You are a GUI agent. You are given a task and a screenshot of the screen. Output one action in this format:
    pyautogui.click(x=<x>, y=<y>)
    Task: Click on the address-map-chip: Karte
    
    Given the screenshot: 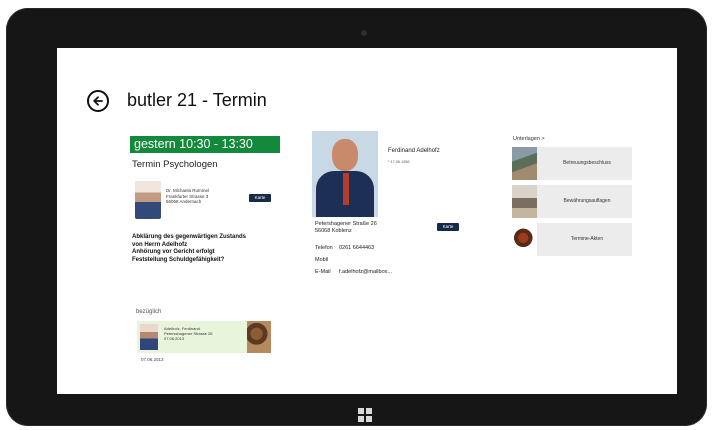 What is the action you would take?
    pyautogui.click(x=448, y=227)
    